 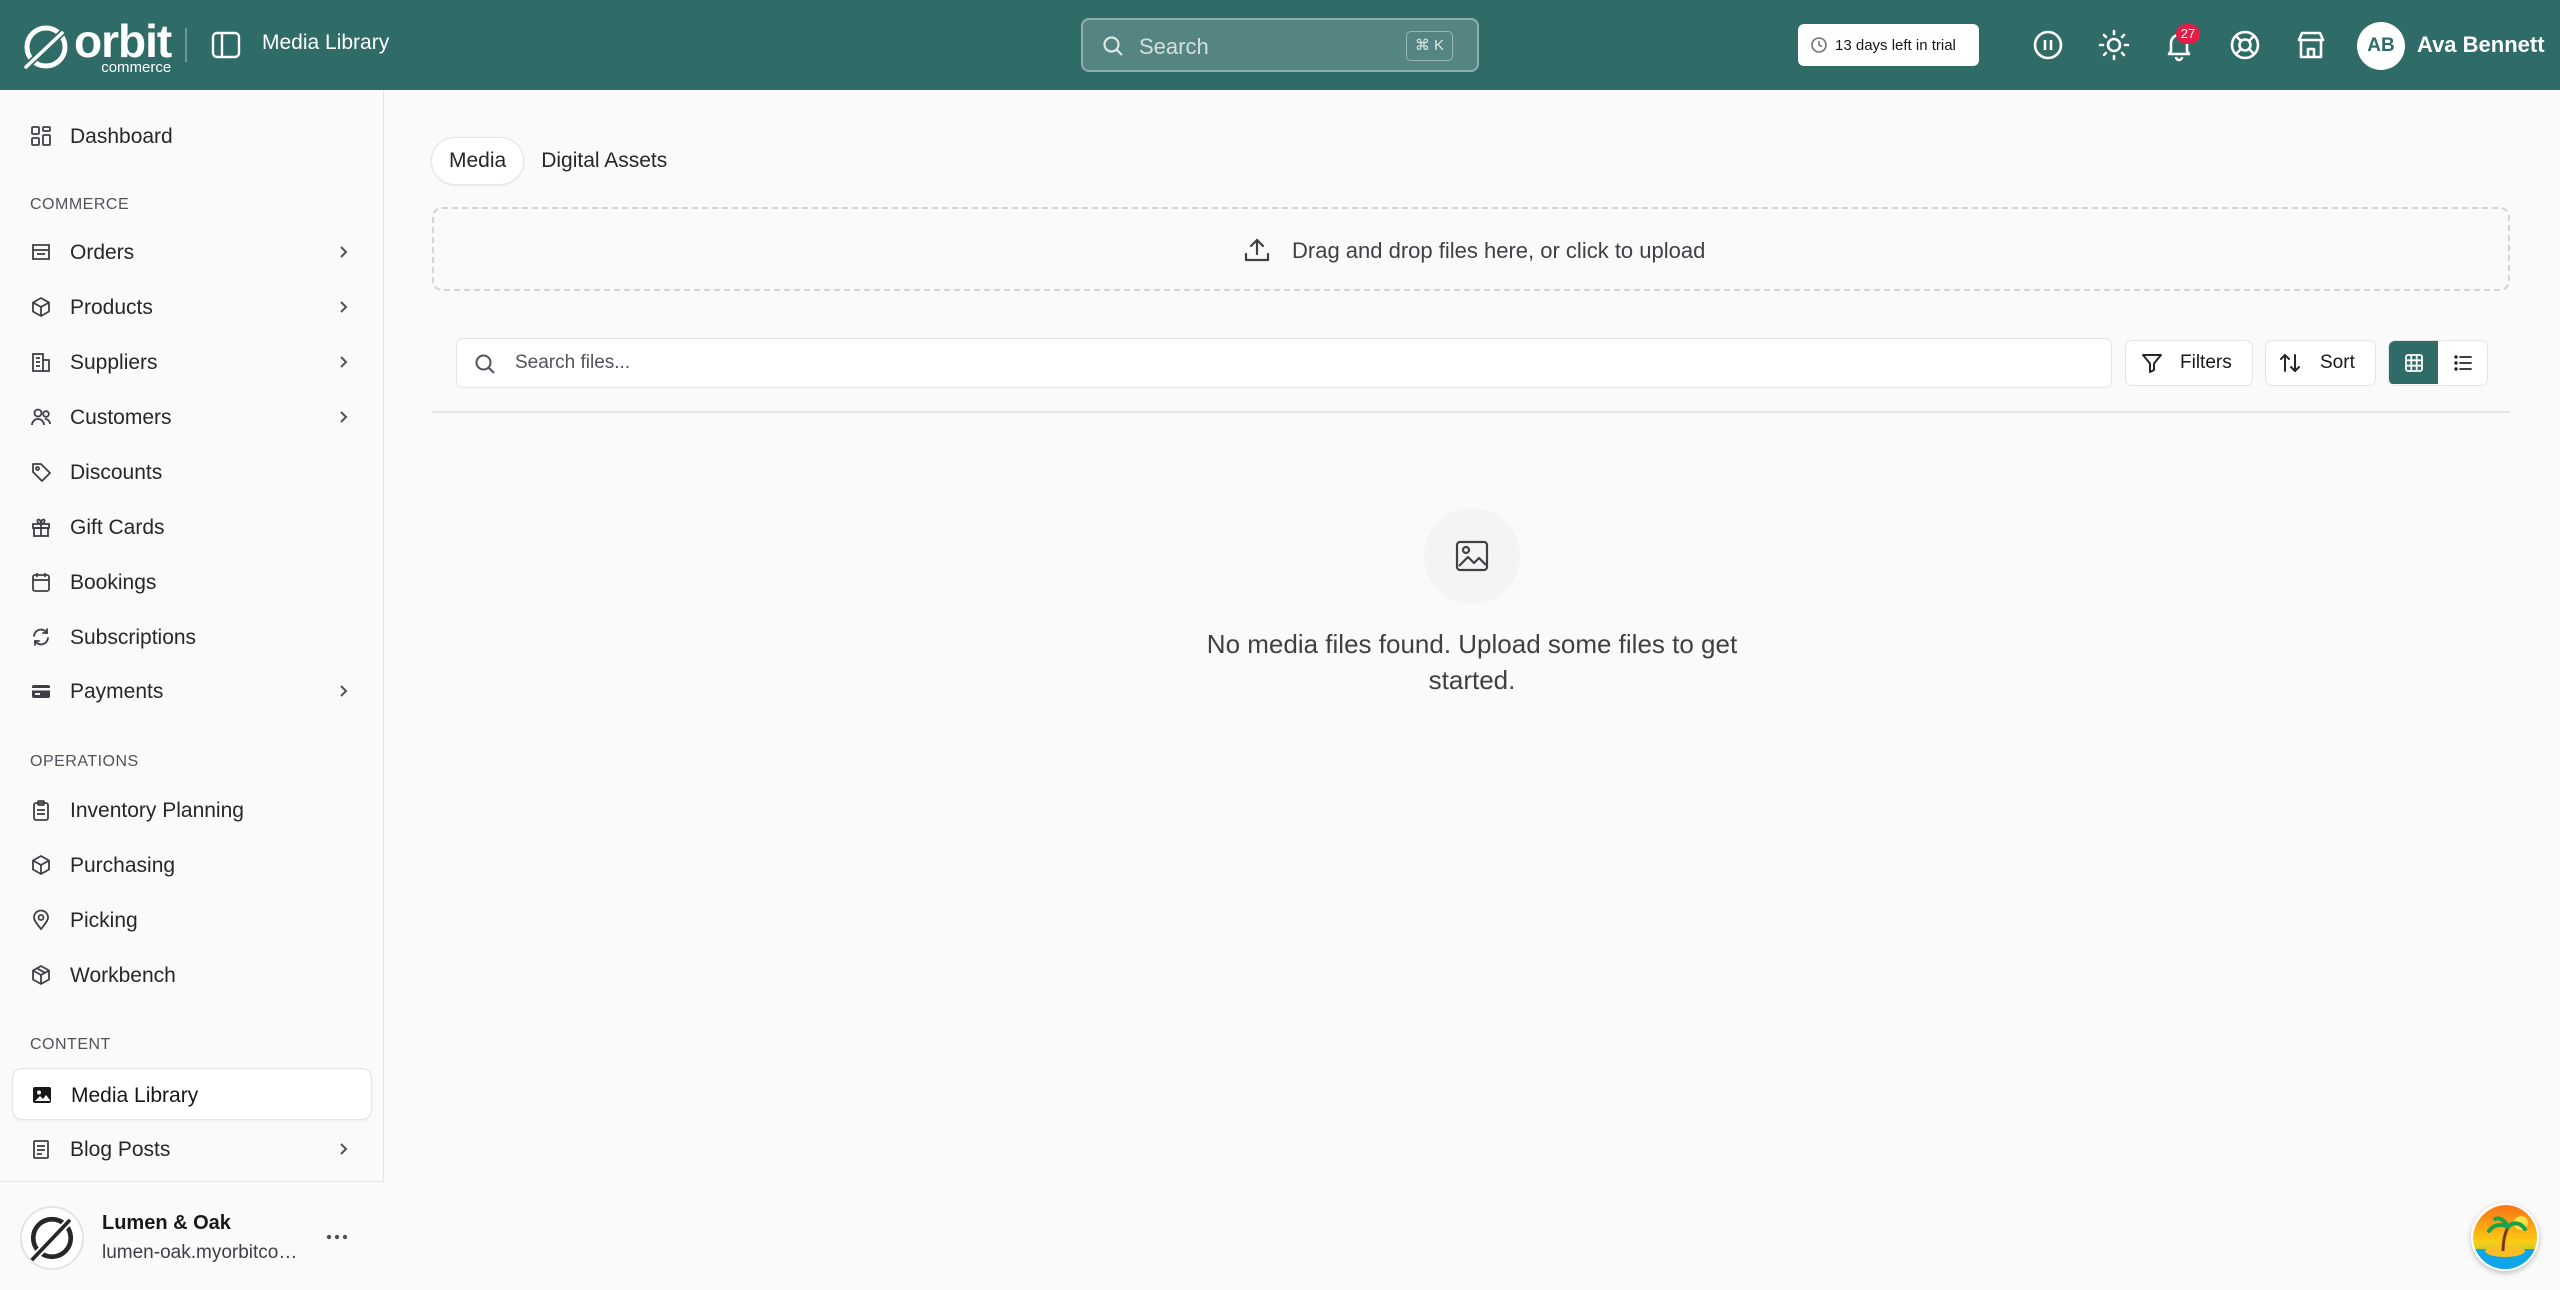 I want to click on list-icon, so click(x=2462, y=362).